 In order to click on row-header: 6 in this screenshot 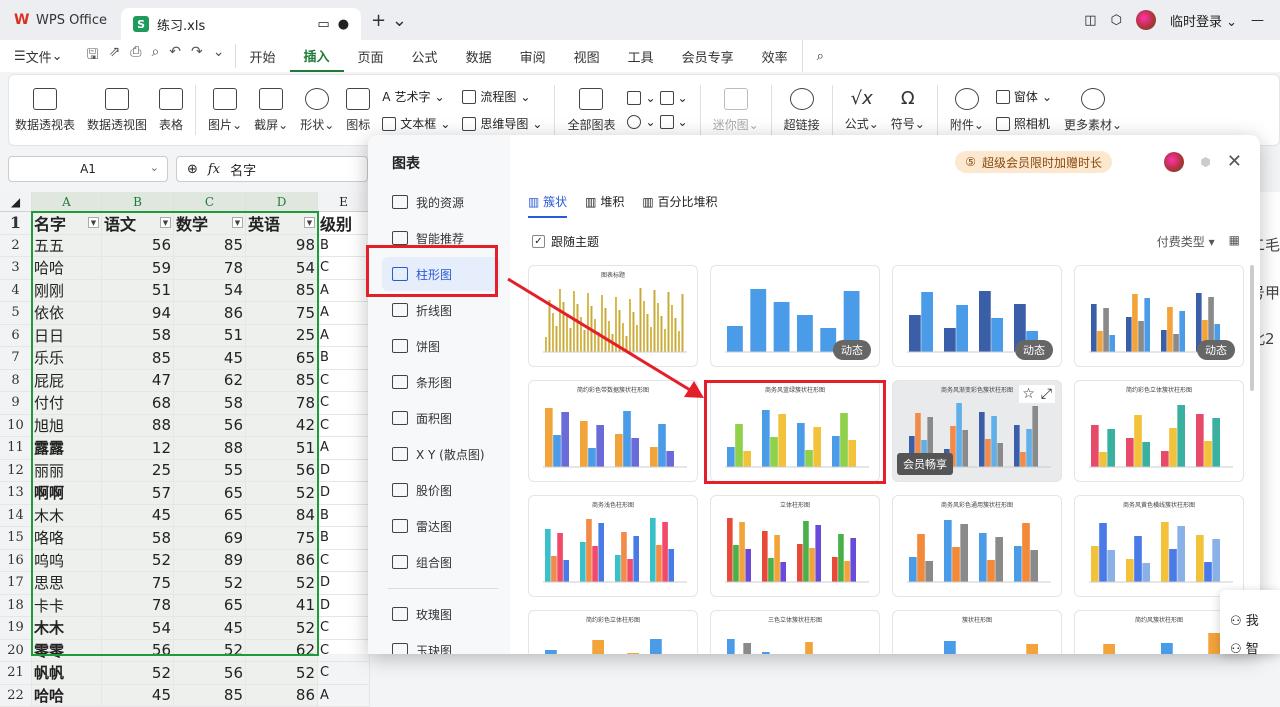, I will do `click(16, 336)`.